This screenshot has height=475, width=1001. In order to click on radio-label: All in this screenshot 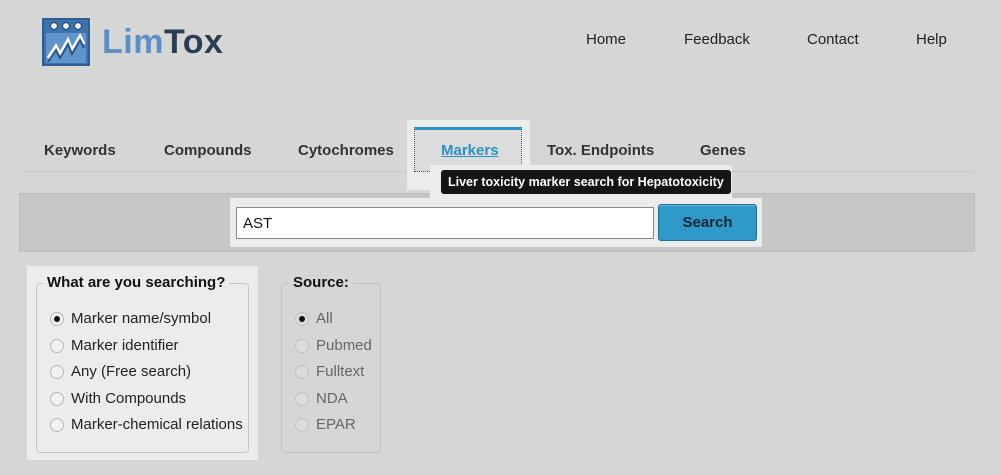, I will do `click(324, 318)`.